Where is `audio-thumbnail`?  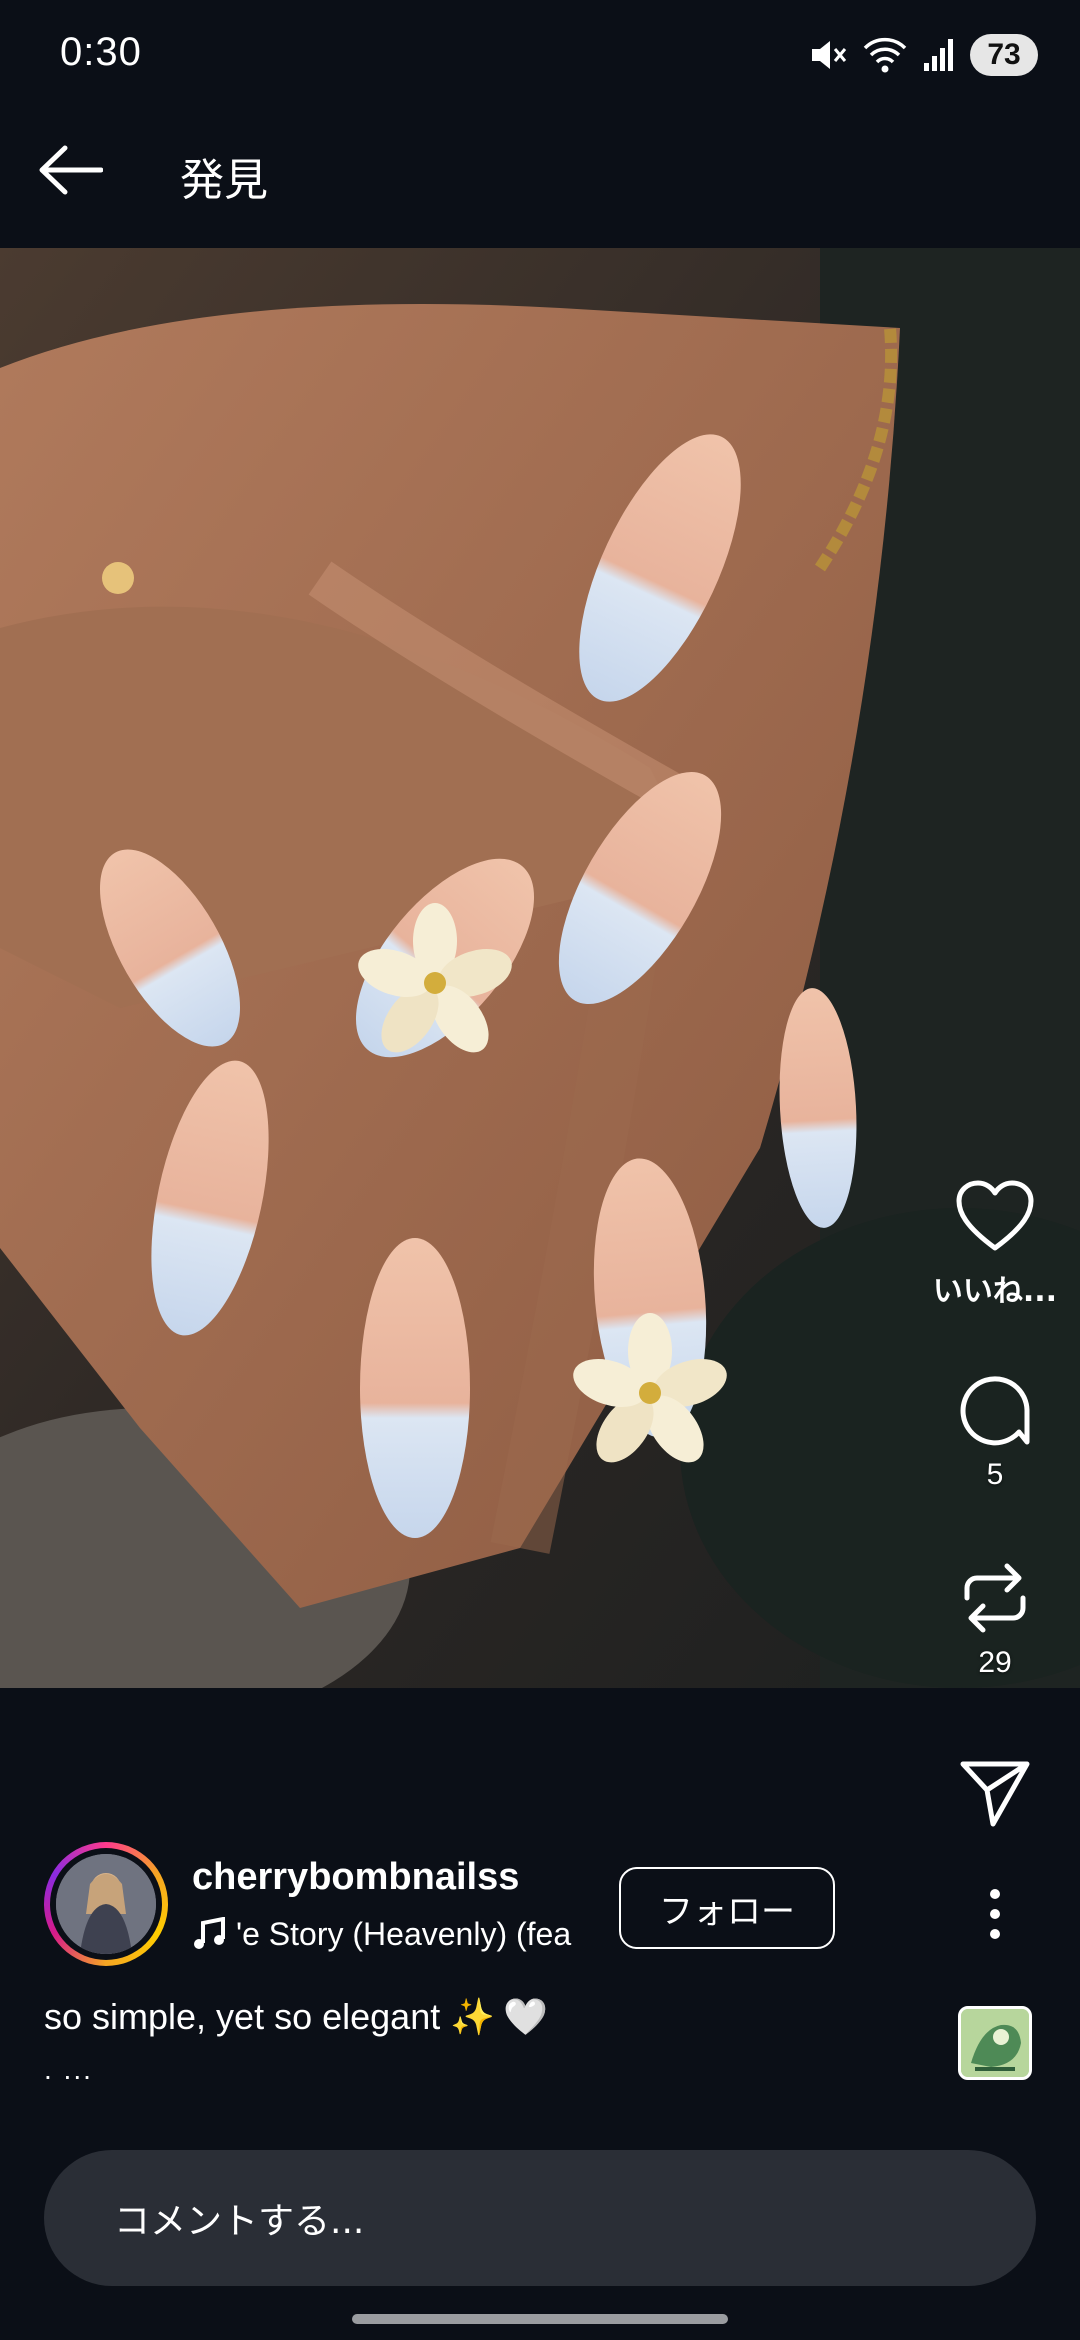 audio-thumbnail is located at coordinates (995, 2043).